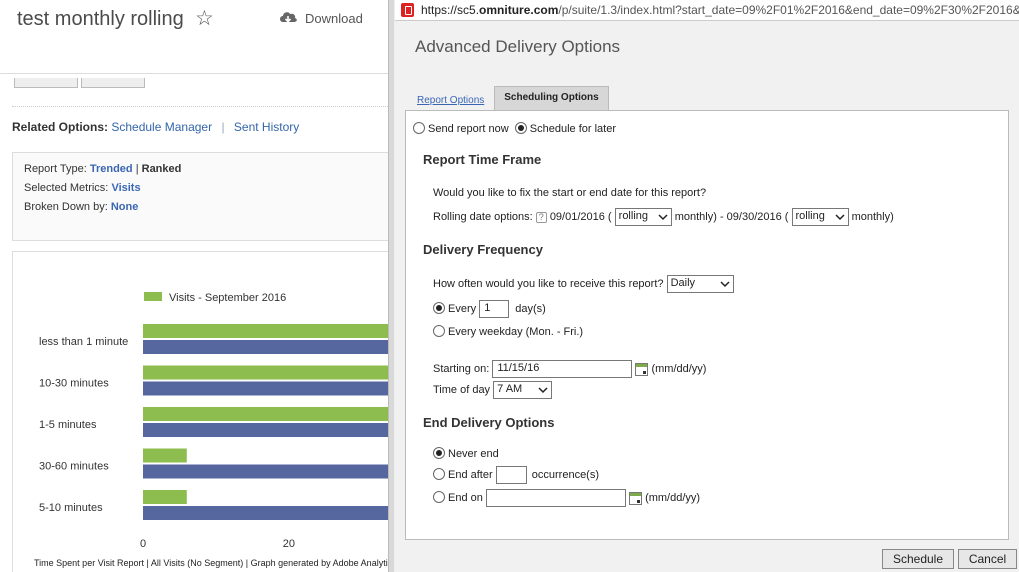 The image size is (1019, 572). What do you see at coordinates (572, 129) in the screenshot?
I see `schedule-later-label: Schedule for later` at bounding box center [572, 129].